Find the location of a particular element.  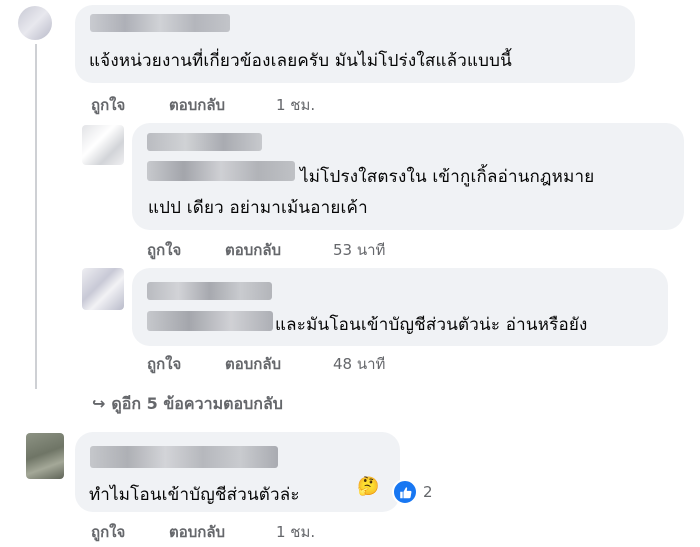

comment-text: ทำไมโอนเข้าบัญชีส่วนตัวล่ะ is located at coordinates (194, 495).